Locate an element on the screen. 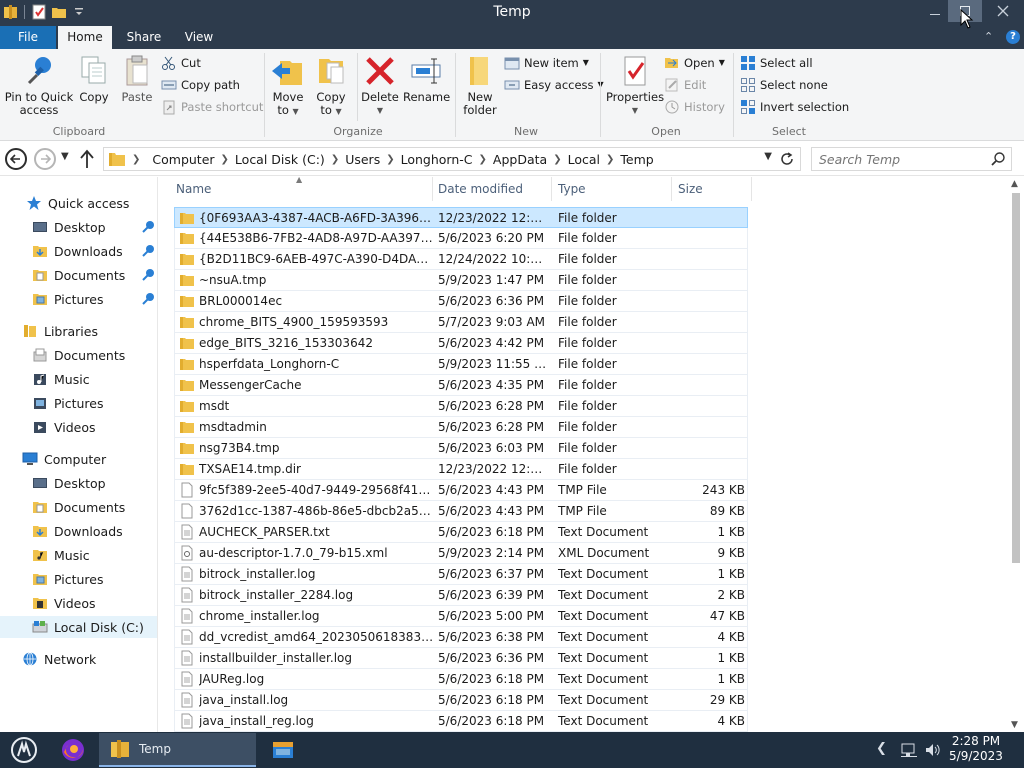 The width and height of the screenshot is (1024, 768). paste-shortcut-button: Paste shortcut is located at coordinates (212, 107).